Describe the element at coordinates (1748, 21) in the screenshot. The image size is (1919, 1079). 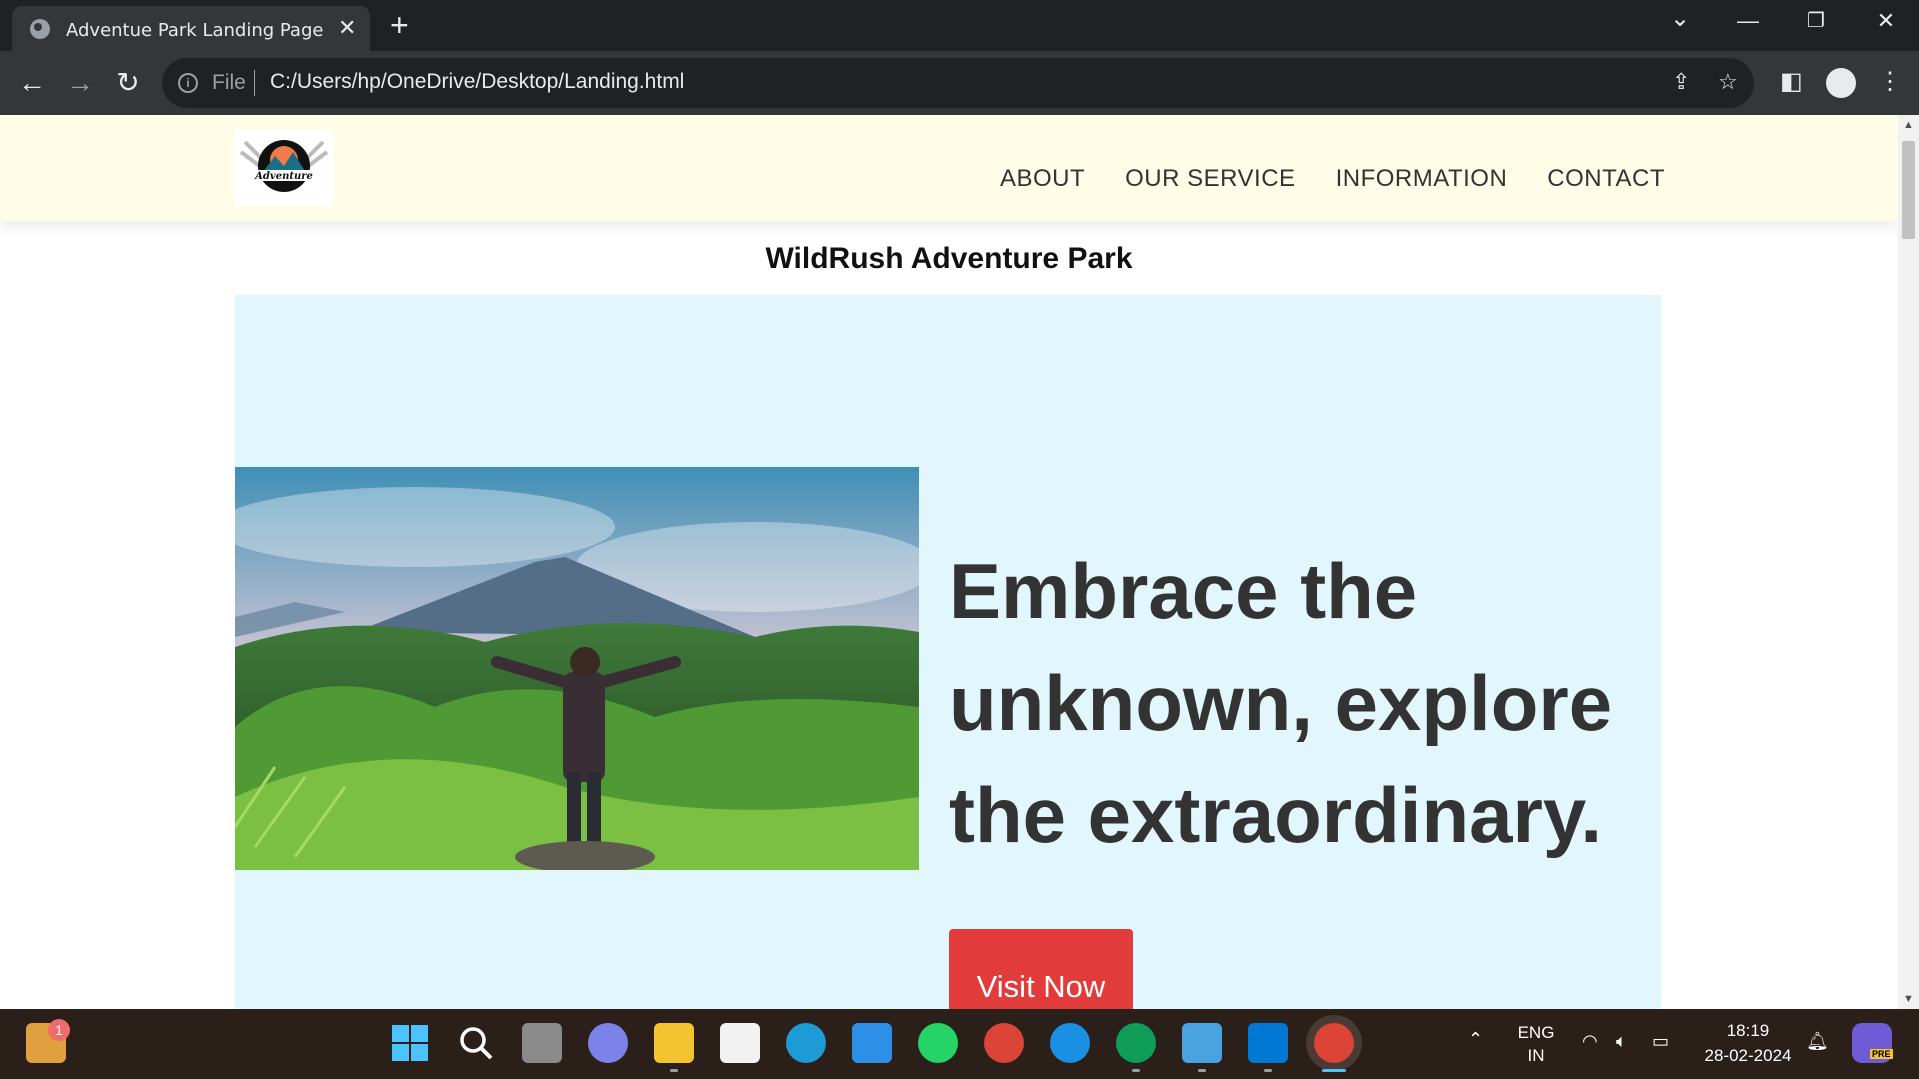
I see `minimize-button: —` at that location.